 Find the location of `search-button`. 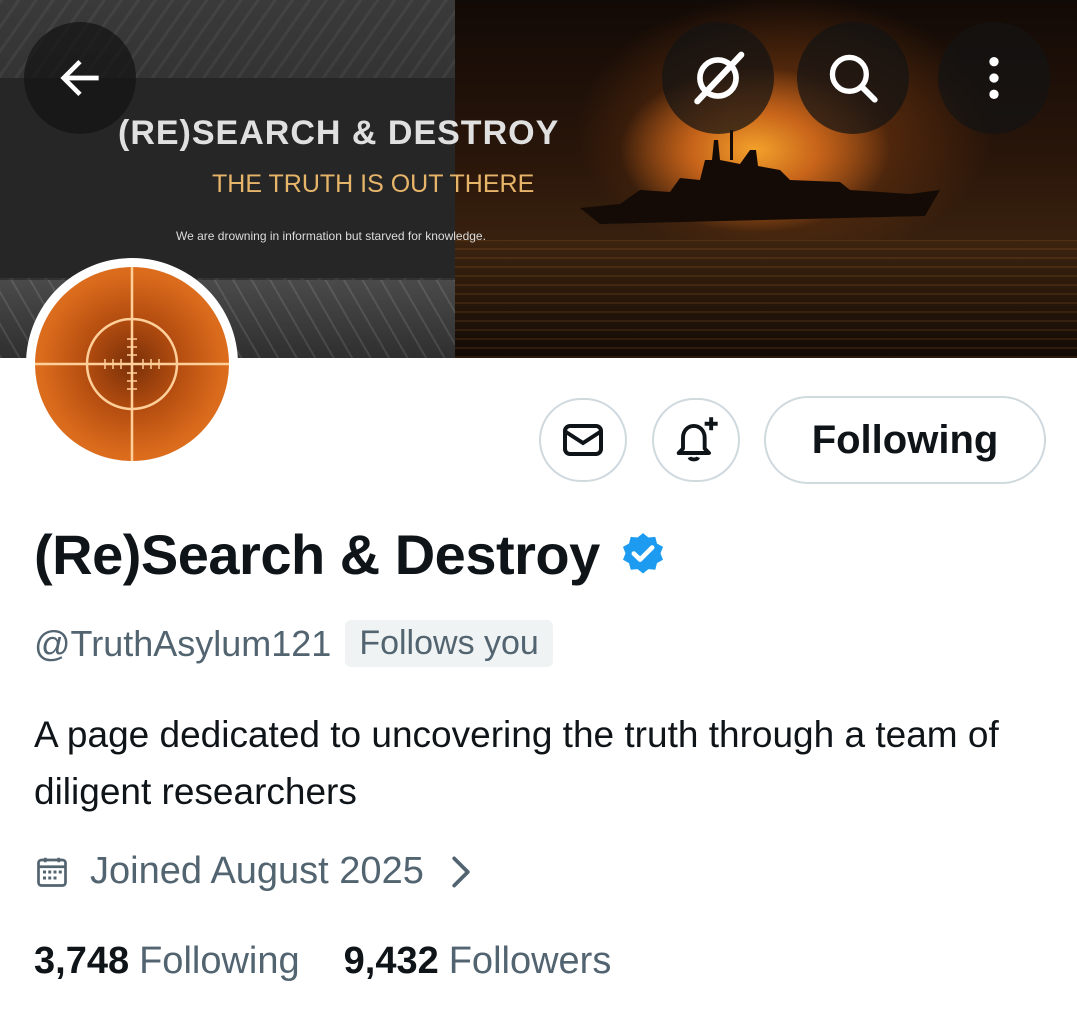

search-button is located at coordinates (853, 78).